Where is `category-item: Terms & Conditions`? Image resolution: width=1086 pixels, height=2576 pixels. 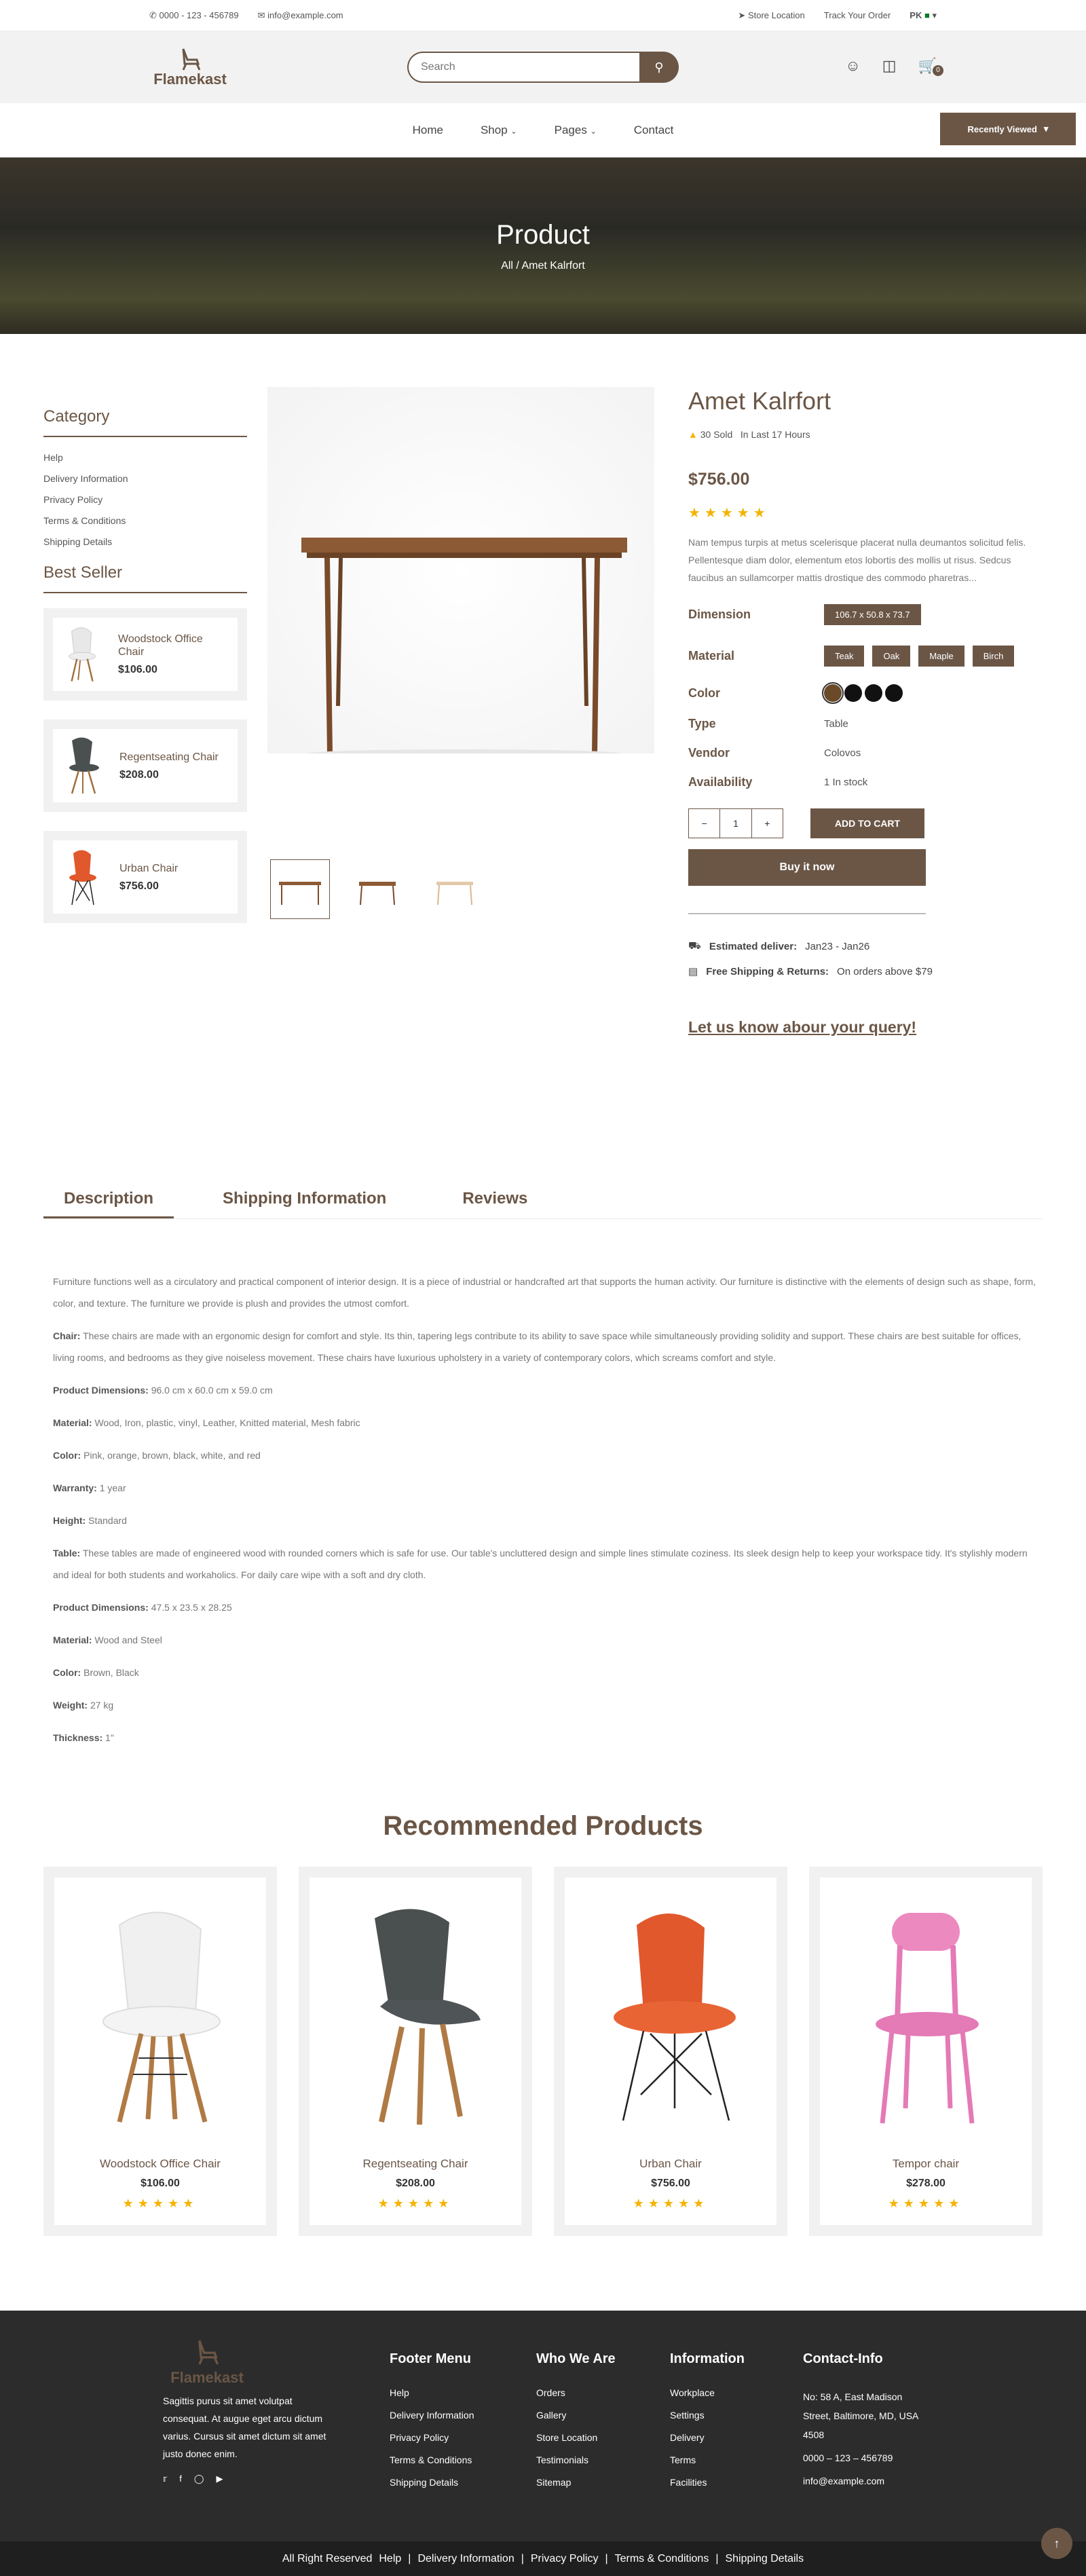 category-item: Terms & Conditions is located at coordinates (145, 521).